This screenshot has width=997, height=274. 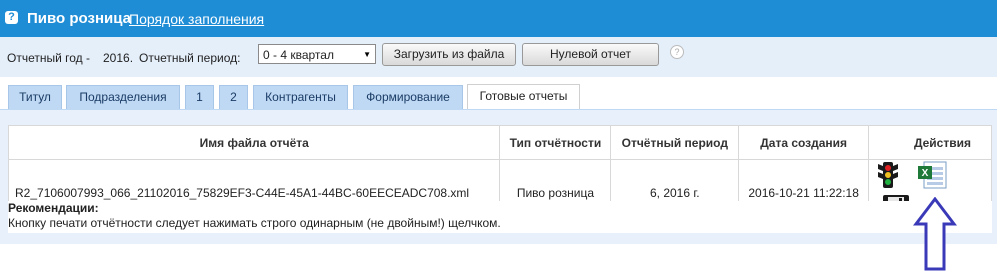 What do you see at coordinates (53, 208) in the screenshot?
I see `recommendations-heading: Рекомендации:` at bounding box center [53, 208].